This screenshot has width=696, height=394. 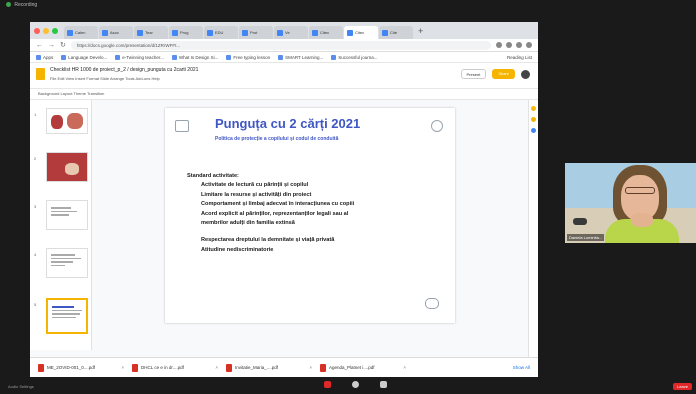 What do you see at coordinates (352, 367) in the screenshot?
I see `download-filename: Agenda_Platnet i....pdf` at bounding box center [352, 367].